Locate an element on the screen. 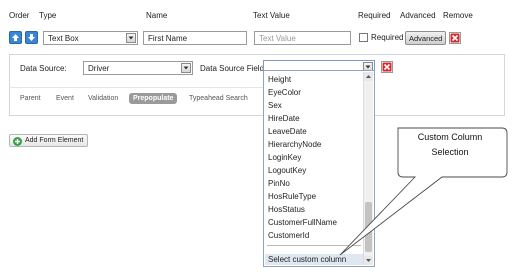 Image resolution: width=515 pixels, height=276 pixels. tab-validation: Validation is located at coordinates (103, 98).